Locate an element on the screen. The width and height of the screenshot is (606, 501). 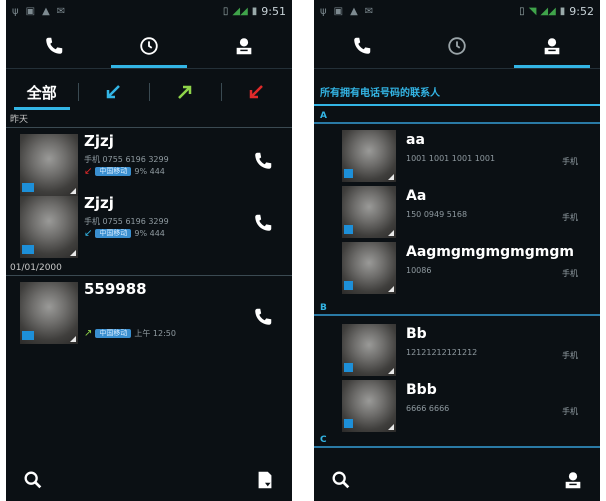
call-row: 559988 ↗ 中国移动 上午 12:50 is located at coordinates (149, 313).